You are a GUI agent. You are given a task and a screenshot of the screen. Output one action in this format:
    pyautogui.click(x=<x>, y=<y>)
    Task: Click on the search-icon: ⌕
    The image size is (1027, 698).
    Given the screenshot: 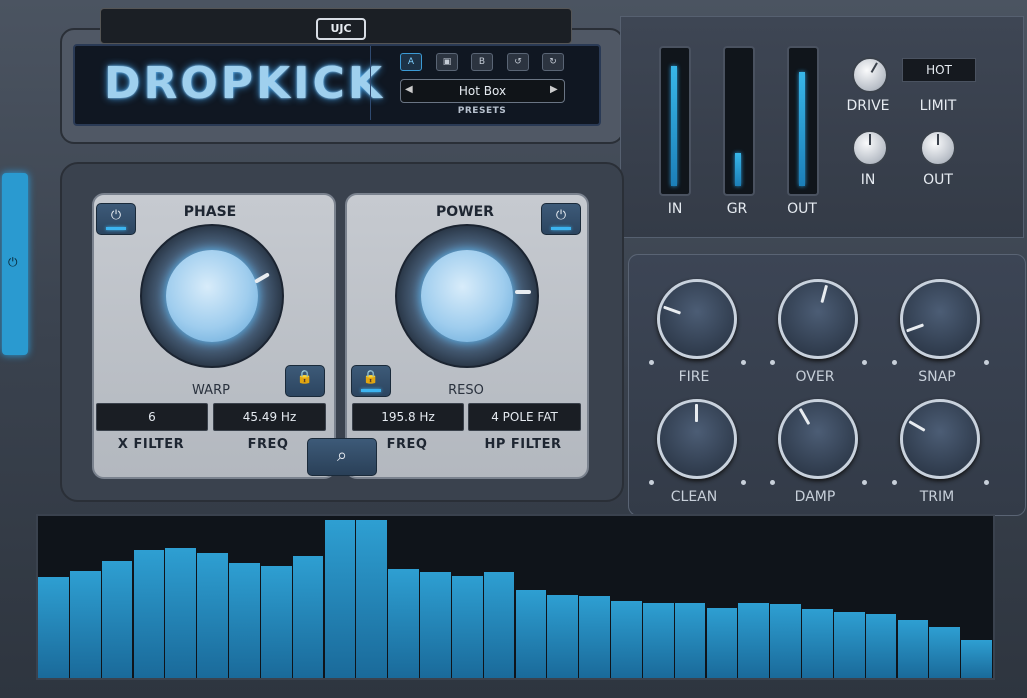 What is the action you would take?
    pyautogui.click(x=342, y=455)
    